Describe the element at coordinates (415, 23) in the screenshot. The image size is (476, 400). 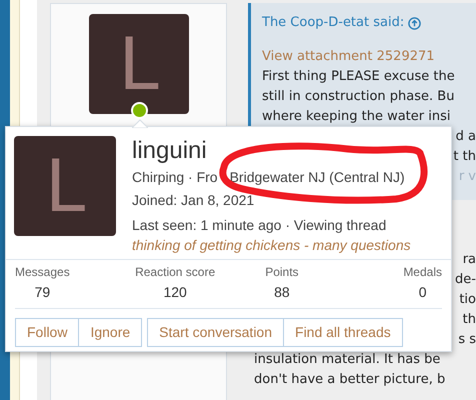
I see `jump-to-quote-icon` at that location.